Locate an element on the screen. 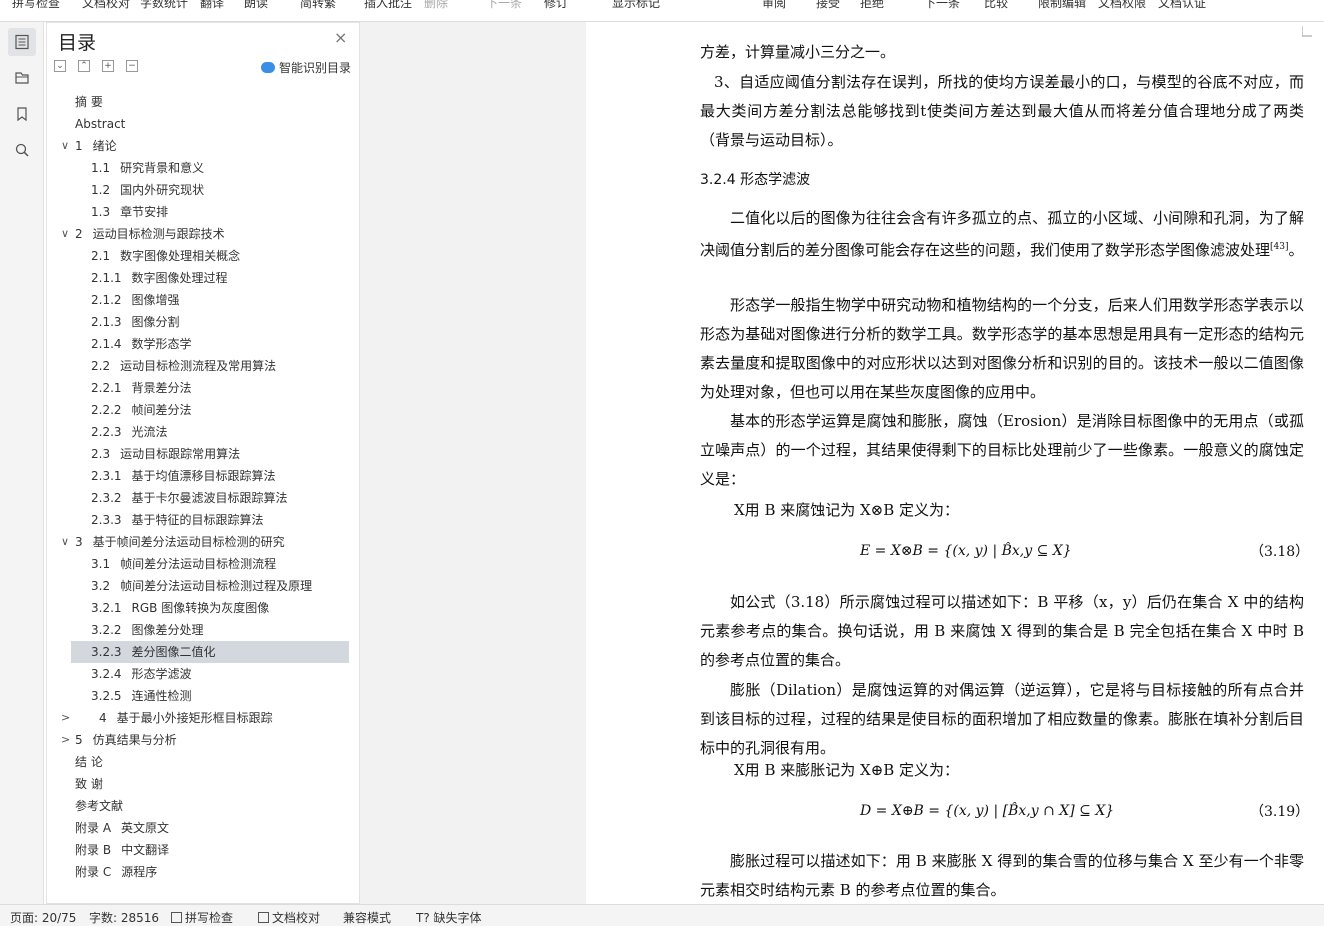 This screenshot has width=1324, height=926. doc-certify-button: 文档认证 is located at coordinates (1182, 5).